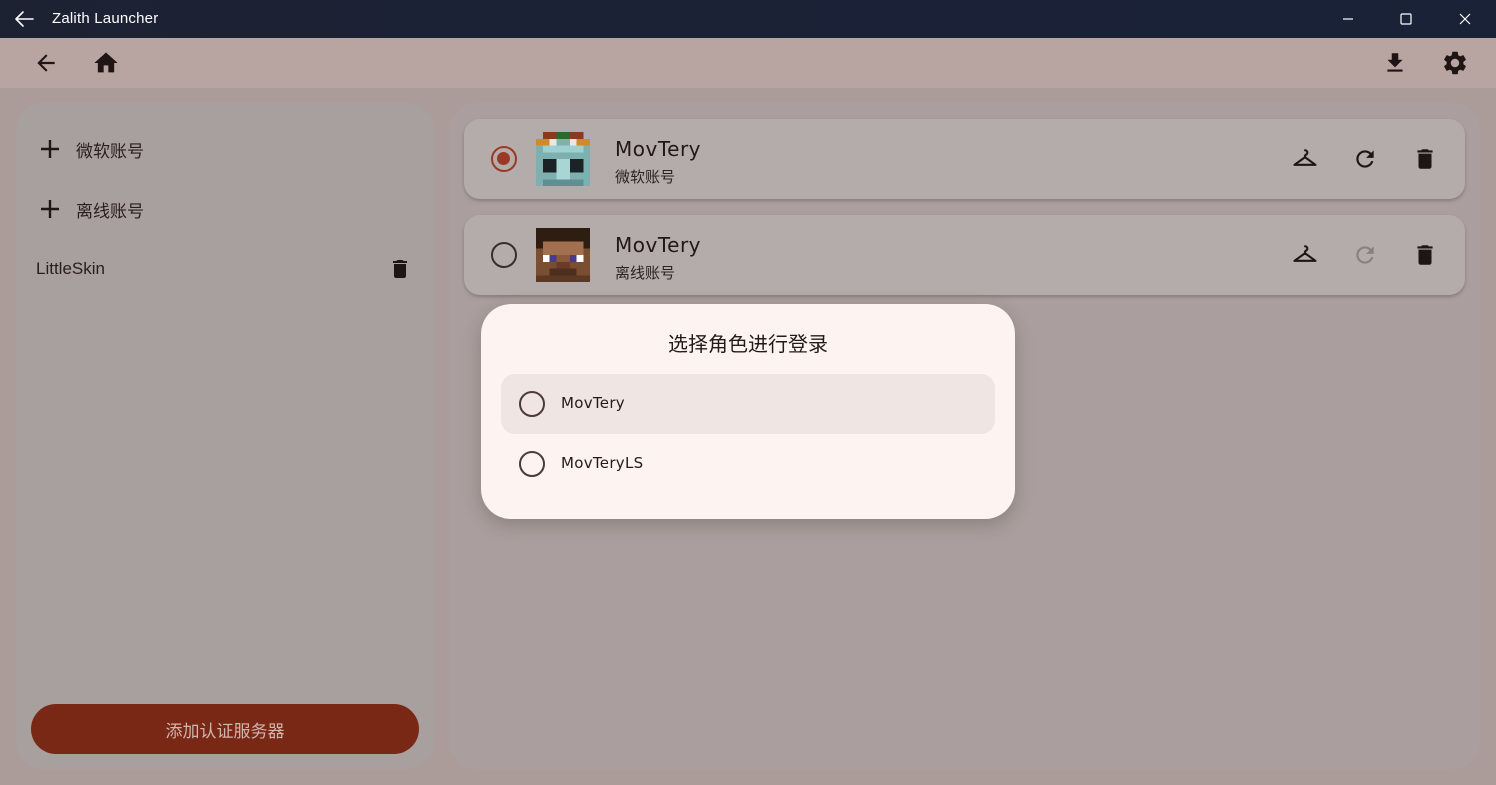  I want to click on gear-icon, so click(1455, 63).